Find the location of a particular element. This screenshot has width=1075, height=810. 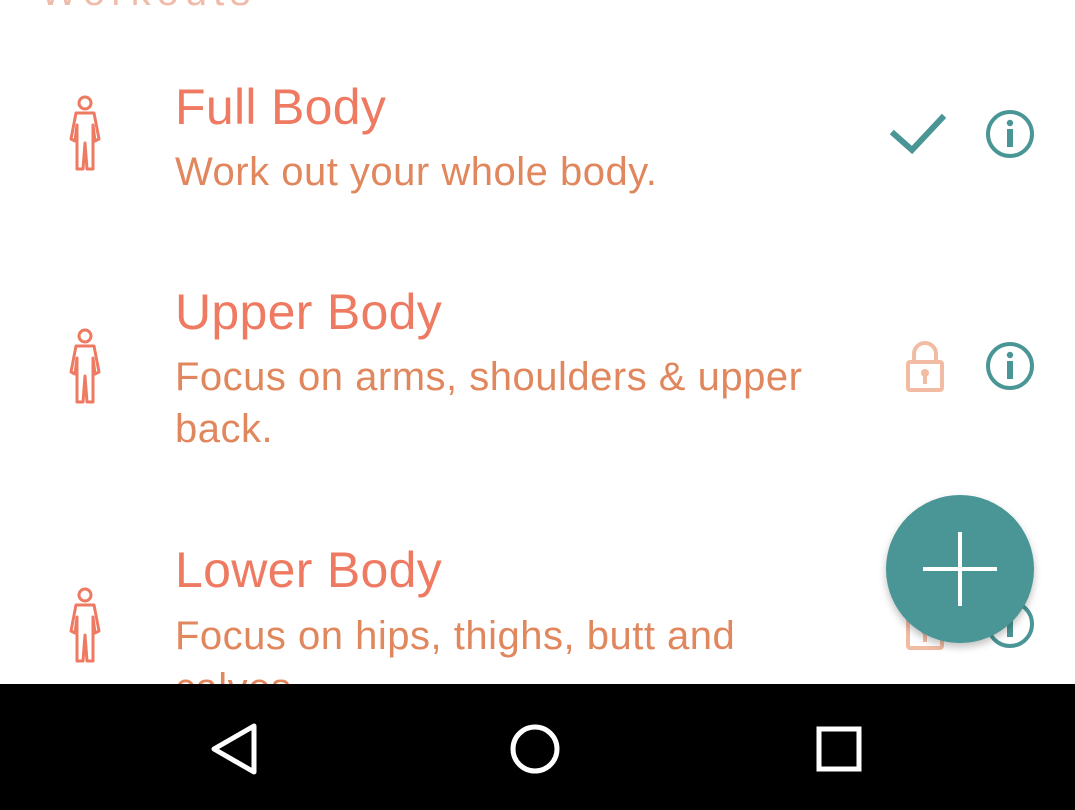

back-triangle-icon is located at coordinates (235, 749).